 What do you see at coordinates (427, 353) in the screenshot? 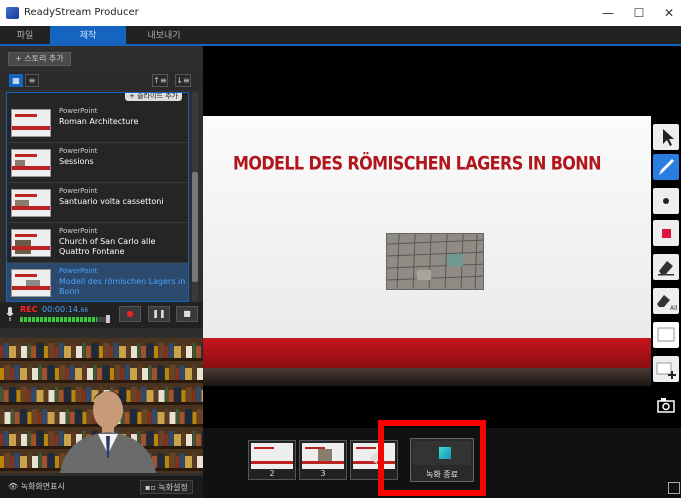
I see `slide-red-band` at bounding box center [427, 353].